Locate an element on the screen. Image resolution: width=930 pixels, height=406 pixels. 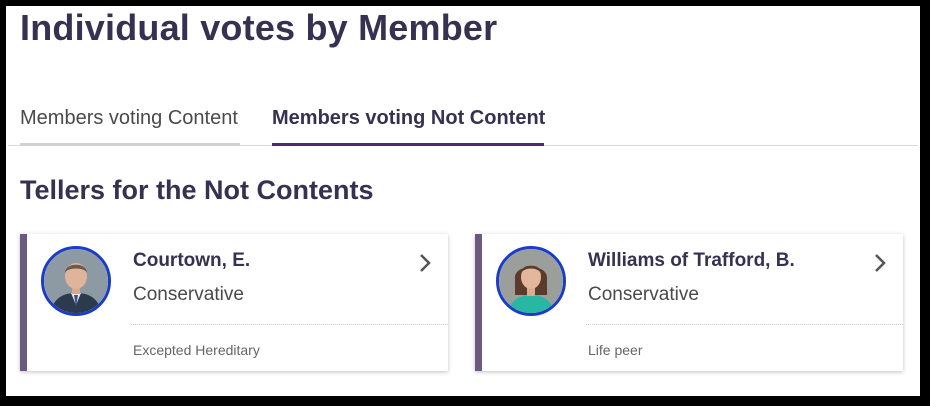
member-peerage-type: Excepted Hereditary is located at coordinates (196, 350).